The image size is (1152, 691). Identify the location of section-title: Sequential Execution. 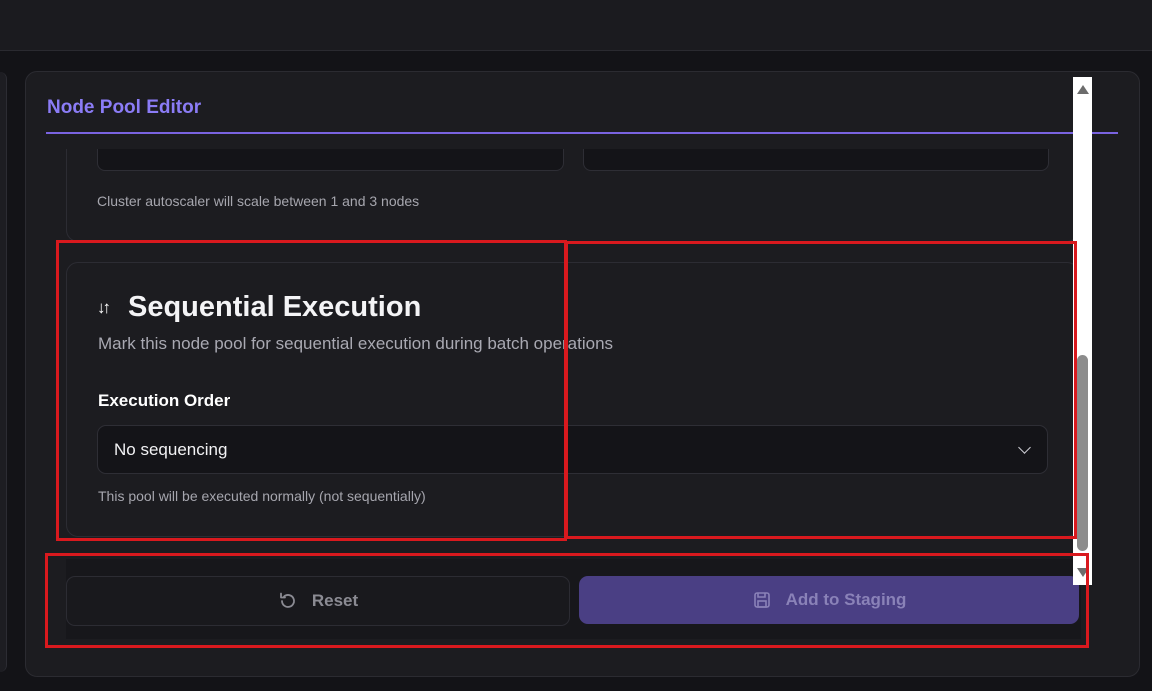
(275, 307).